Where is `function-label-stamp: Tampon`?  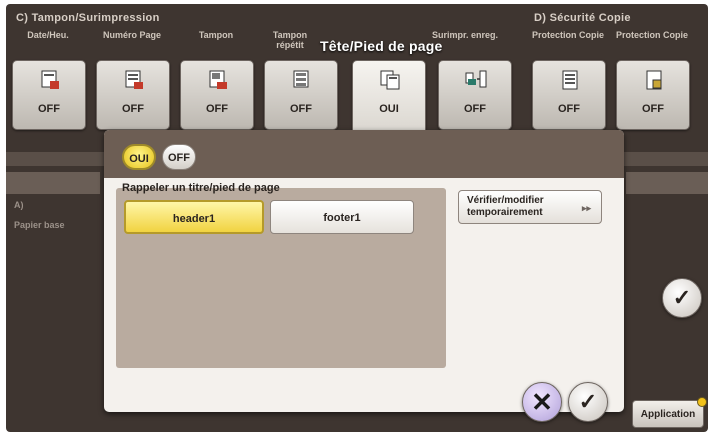 function-label-stamp: Tampon is located at coordinates (216, 35).